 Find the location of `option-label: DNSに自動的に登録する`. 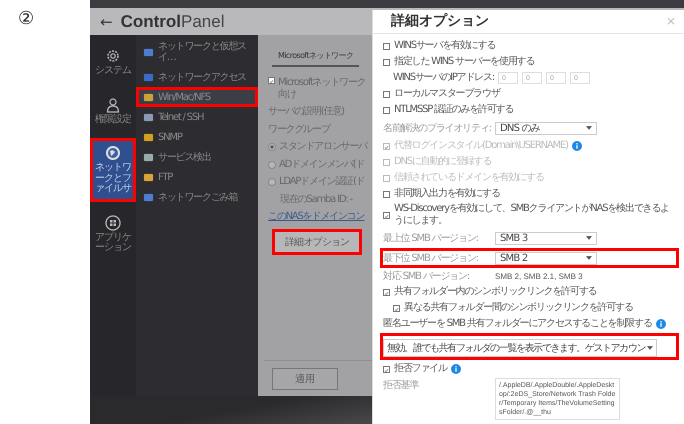

option-label: DNSに自動的に登録する is located at coordinates (443, 162).